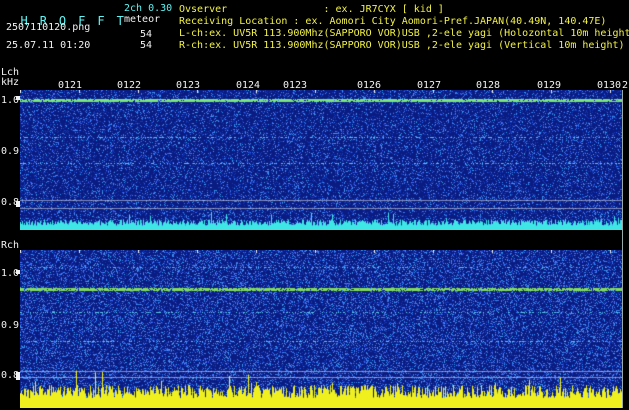 The height and width of the screenshot is (410, 629). Describe the element at coordinates (18, 204) in the screenshot. I see `lch-bottom-marker` at that location.